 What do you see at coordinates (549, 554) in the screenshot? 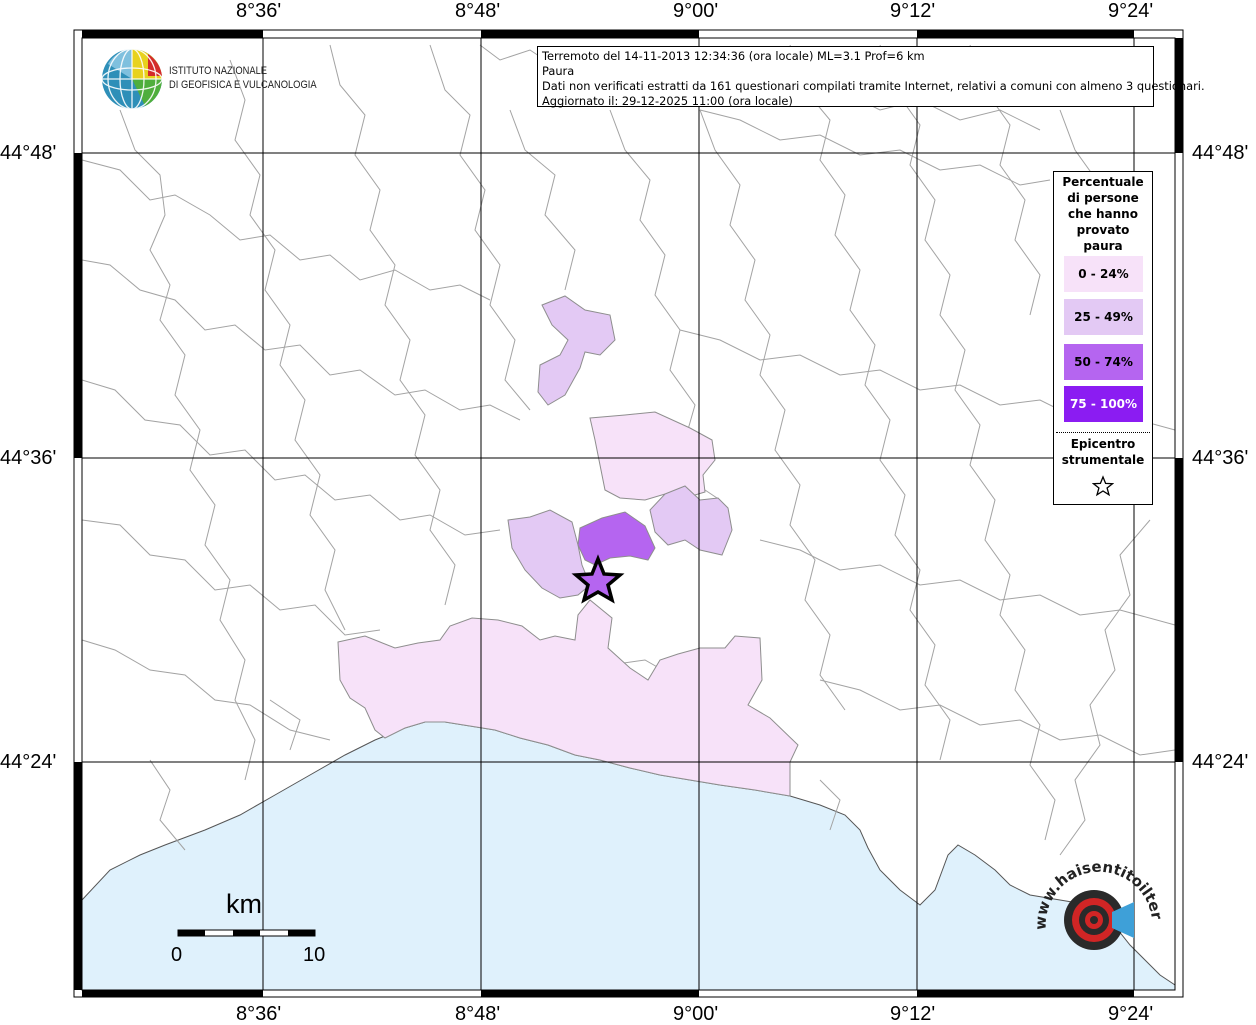
I see `municipality-25-49-west` at bounding box center [549, 554].